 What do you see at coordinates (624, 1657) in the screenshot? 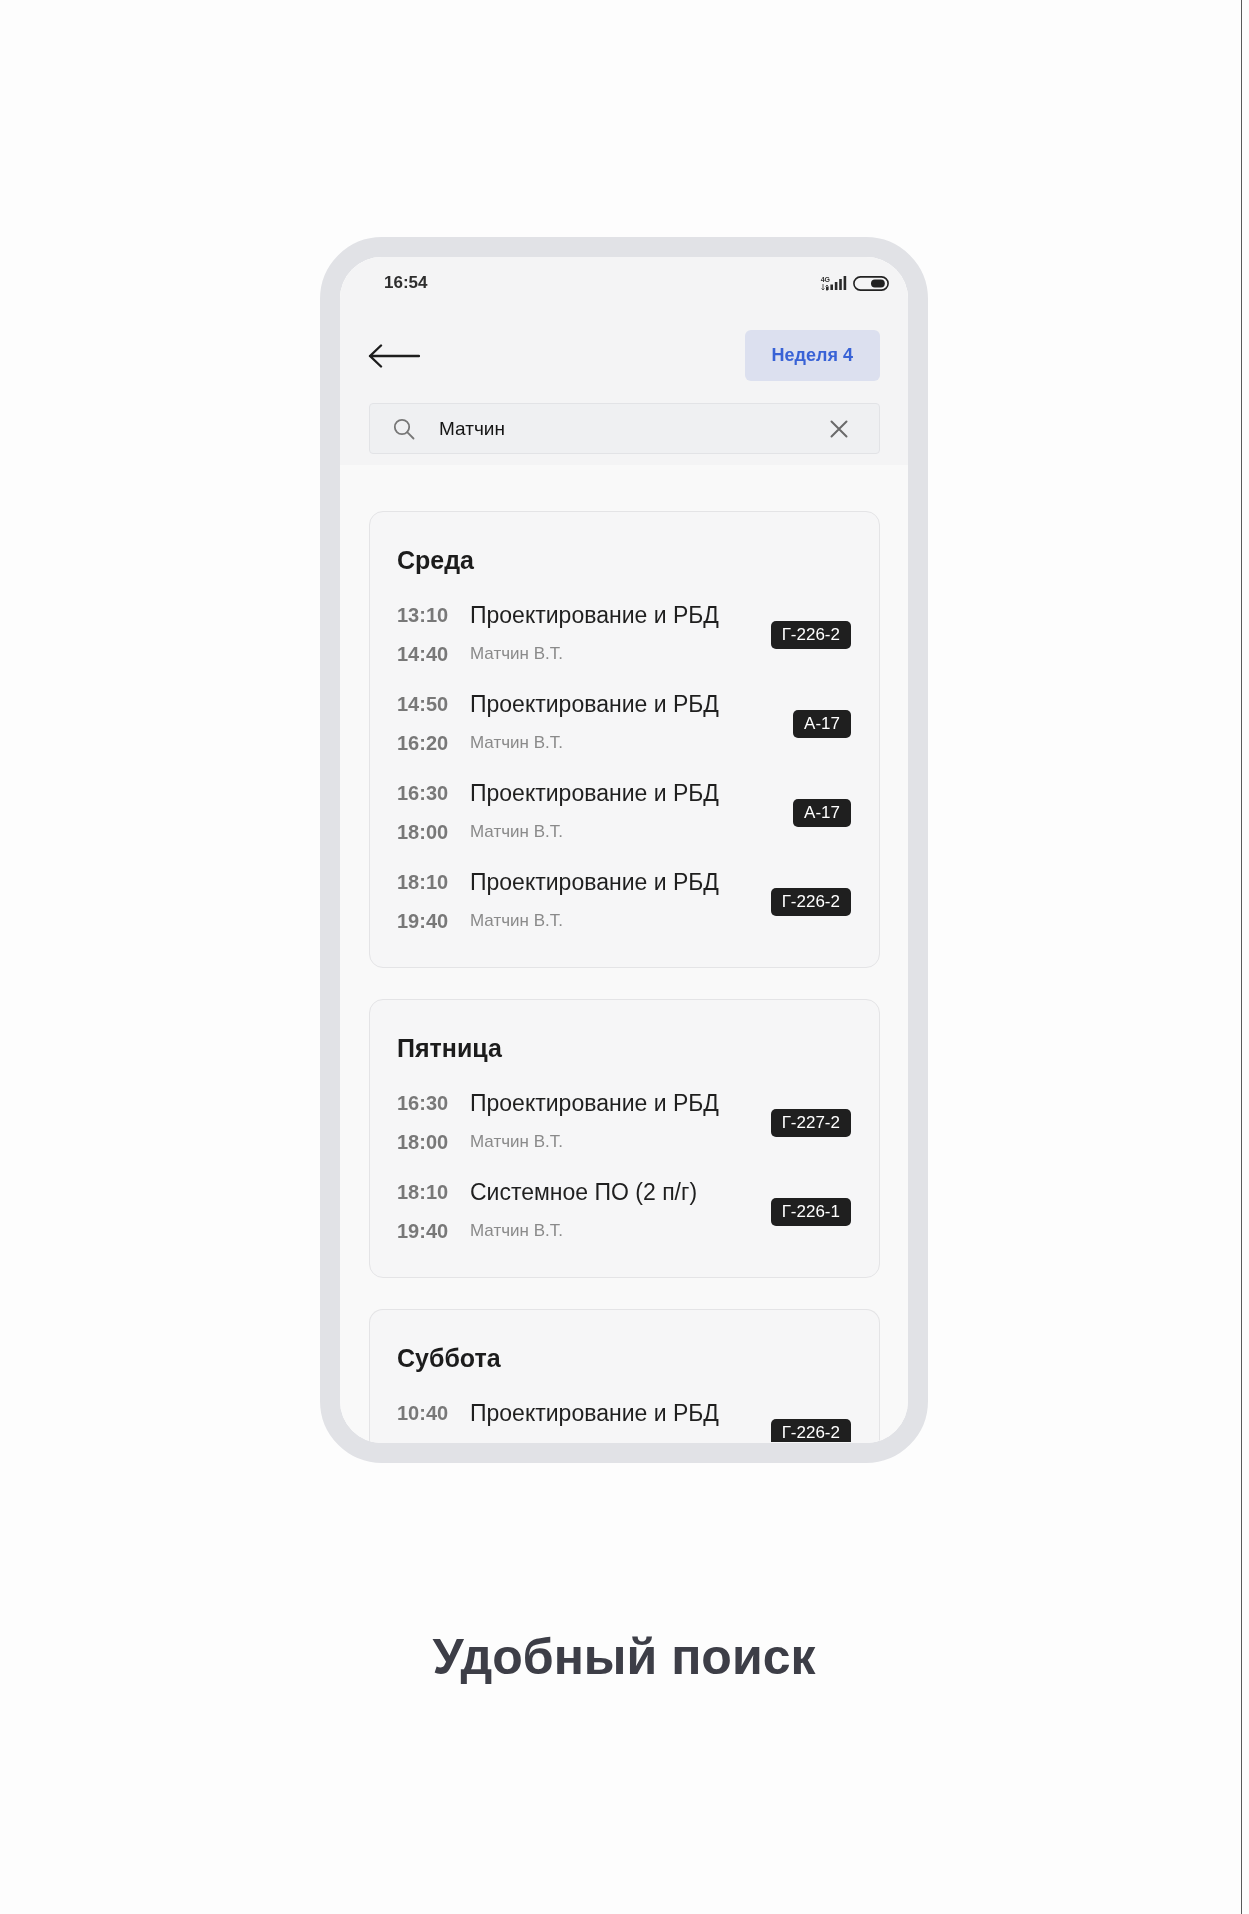
I see `promo-caption: Удобный поиск` at bounding box center [624, 1657].